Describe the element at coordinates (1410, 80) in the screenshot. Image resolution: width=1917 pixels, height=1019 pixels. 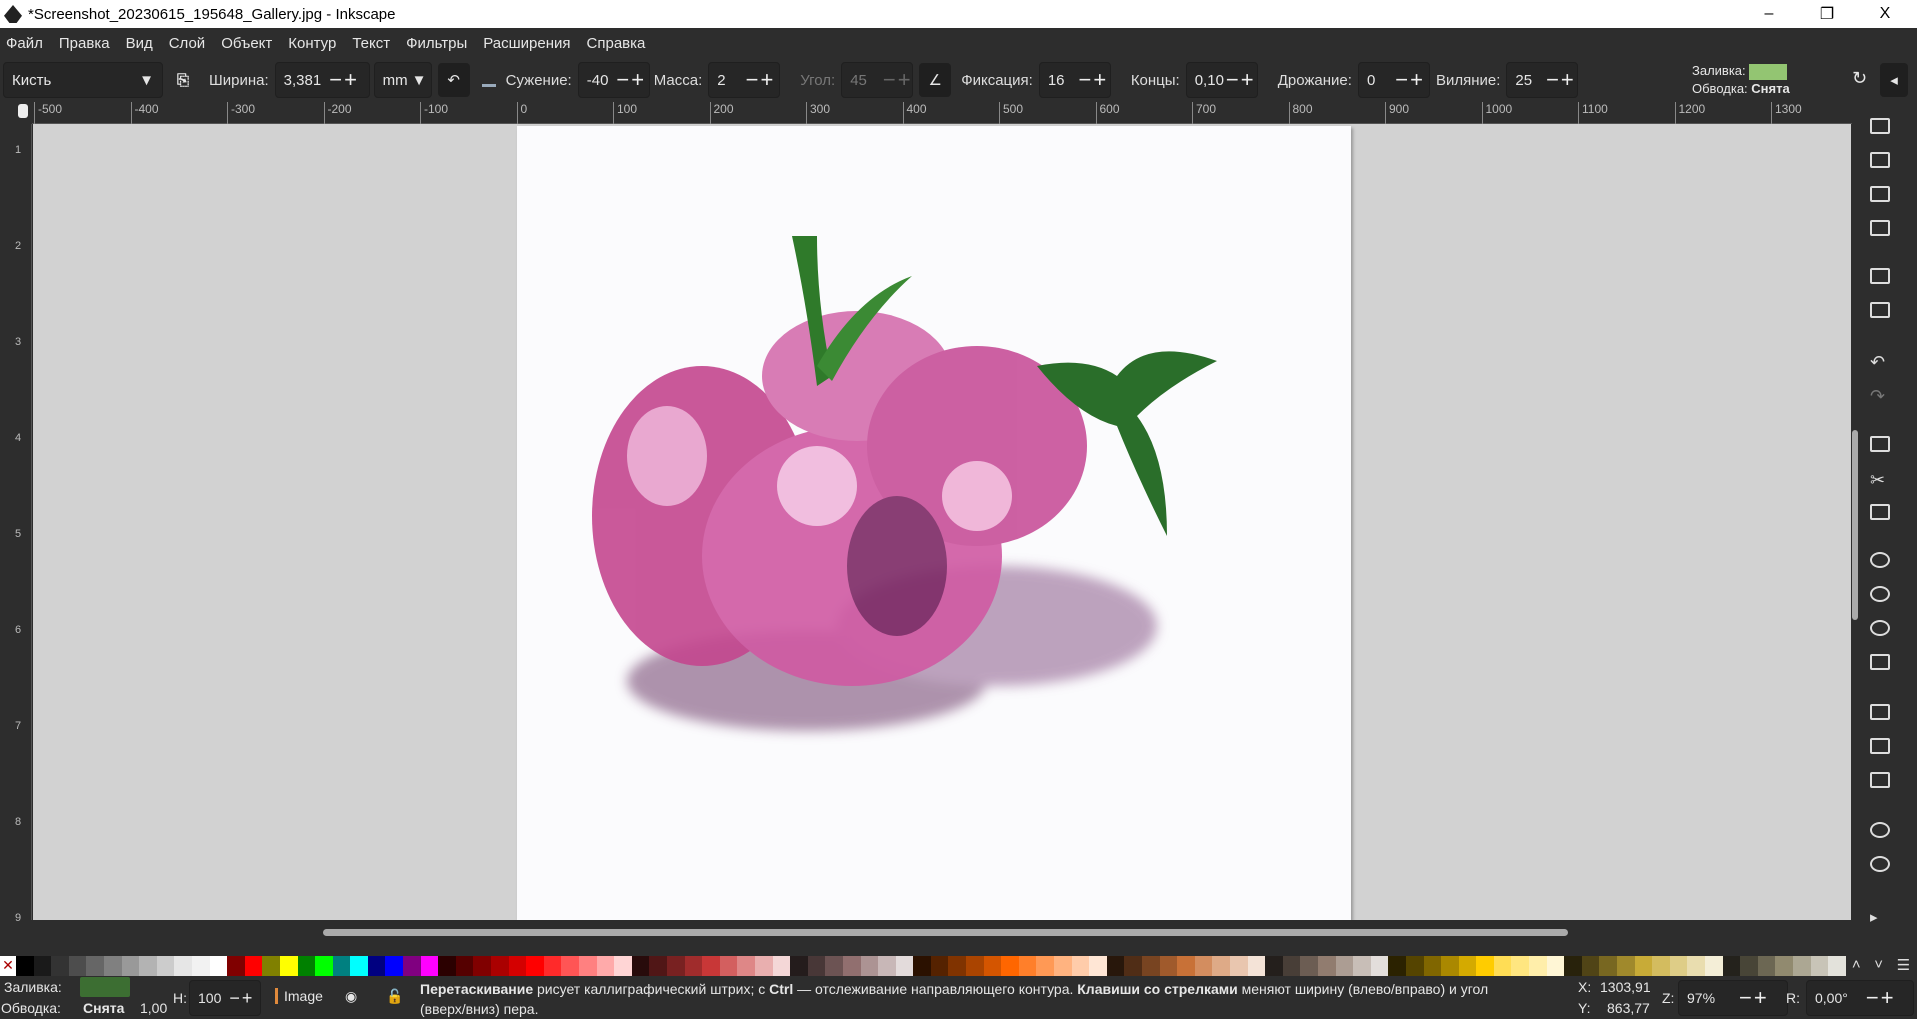
I see `tremor-stepper-icon: −+` at that location.